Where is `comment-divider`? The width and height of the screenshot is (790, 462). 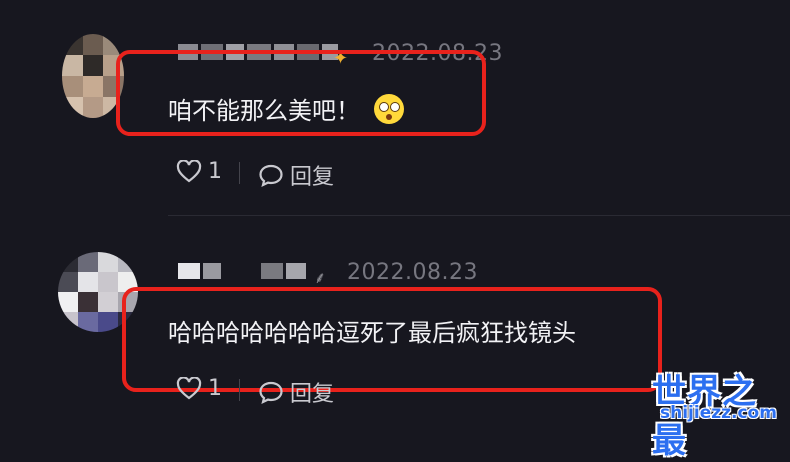 comment-divider is located at coordinates (479, 215).